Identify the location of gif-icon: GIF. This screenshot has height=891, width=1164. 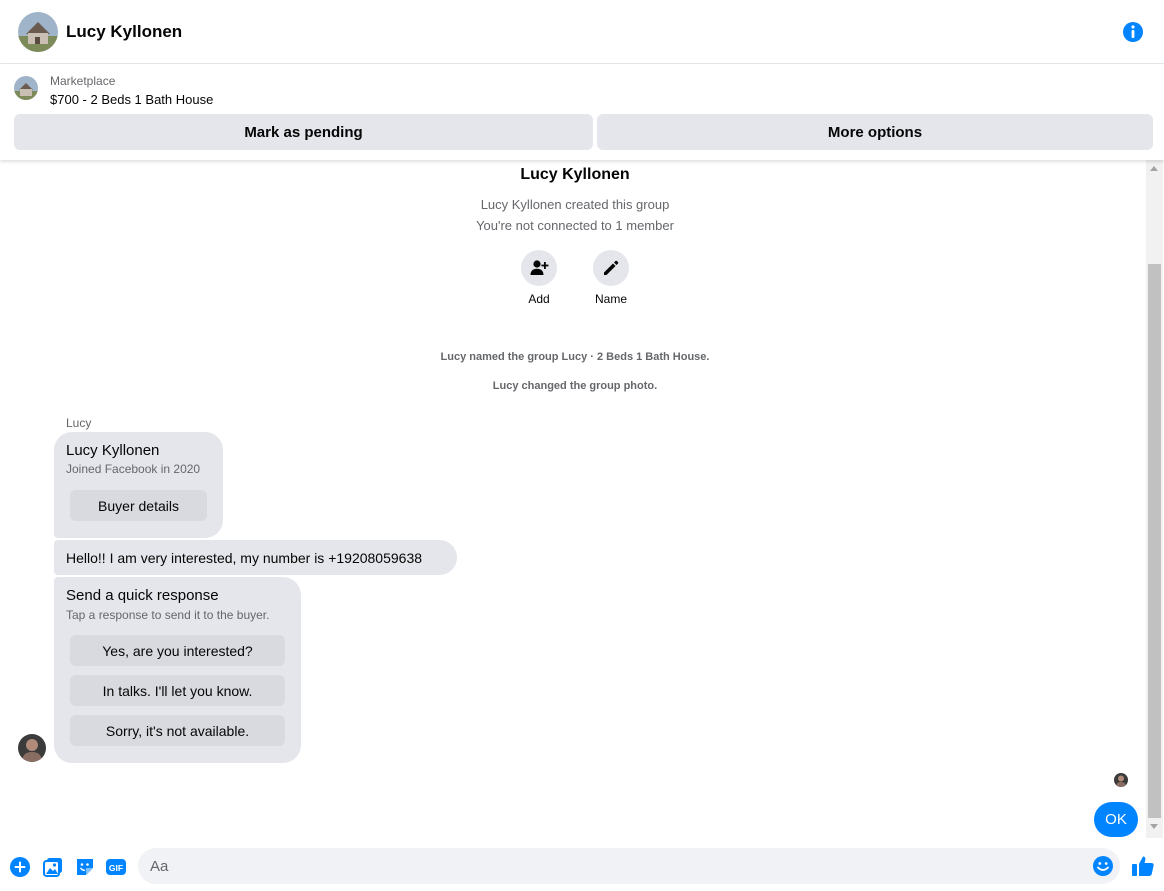
(116, 867).